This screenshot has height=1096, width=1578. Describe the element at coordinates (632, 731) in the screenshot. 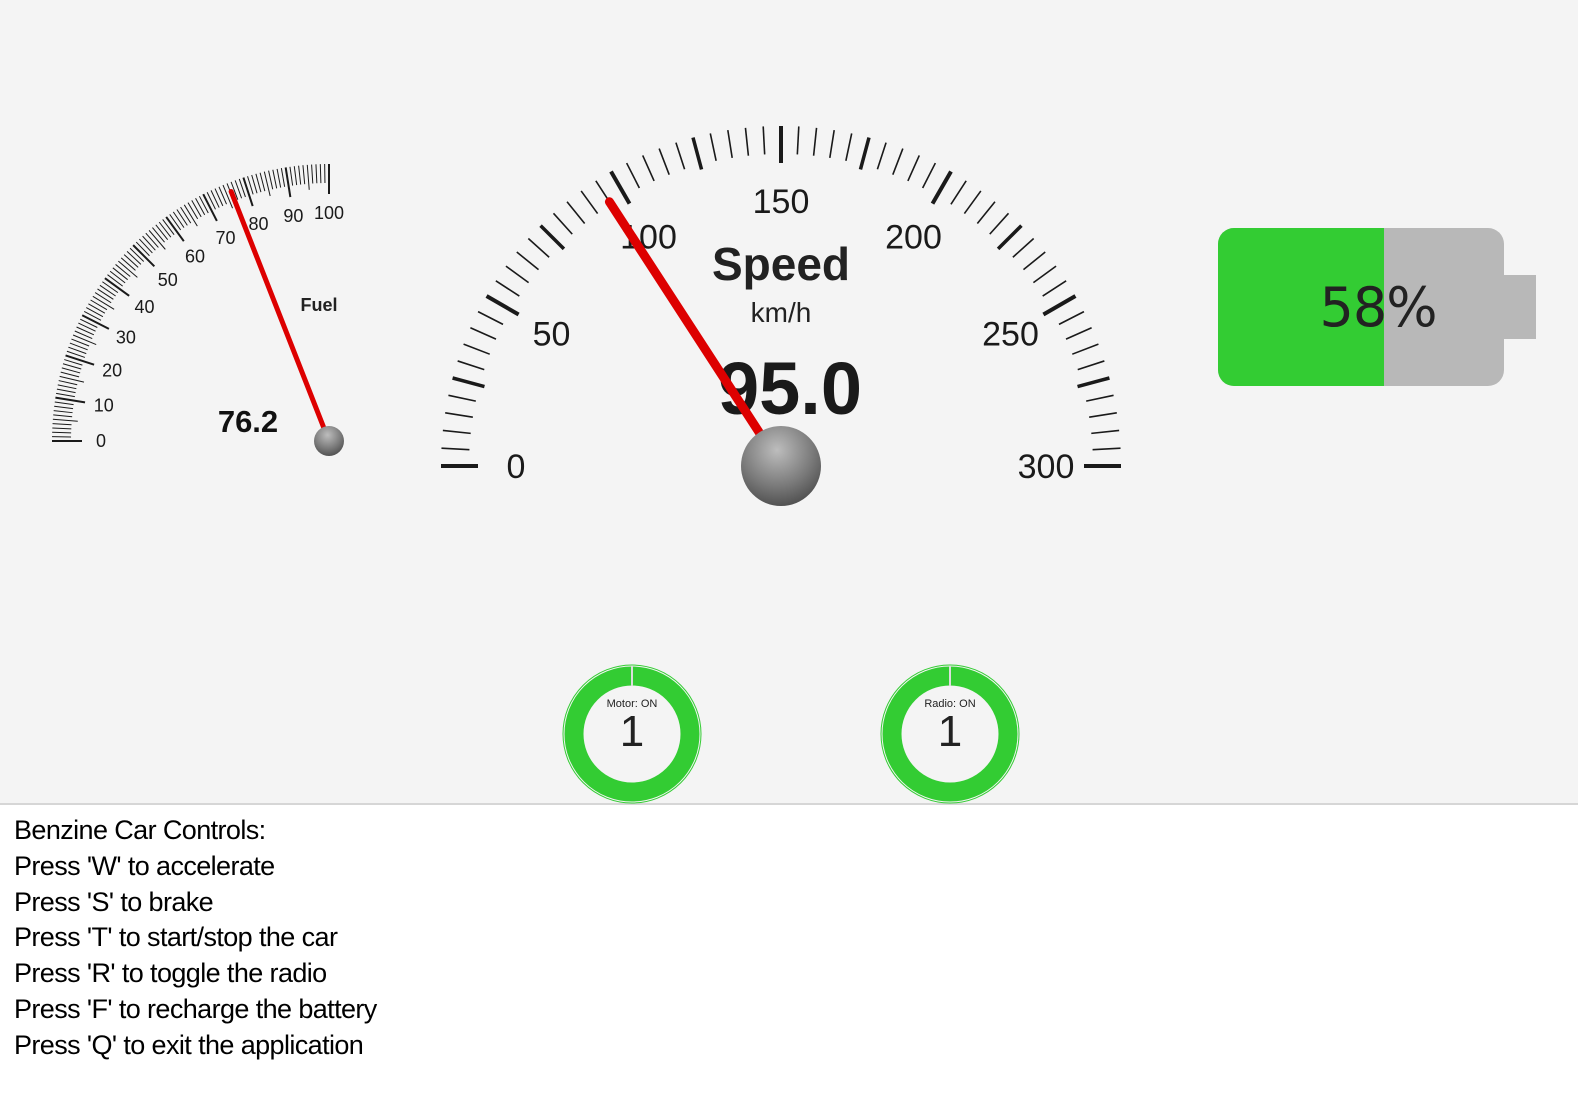

I see `motor-indicator-value: 1` at that location.